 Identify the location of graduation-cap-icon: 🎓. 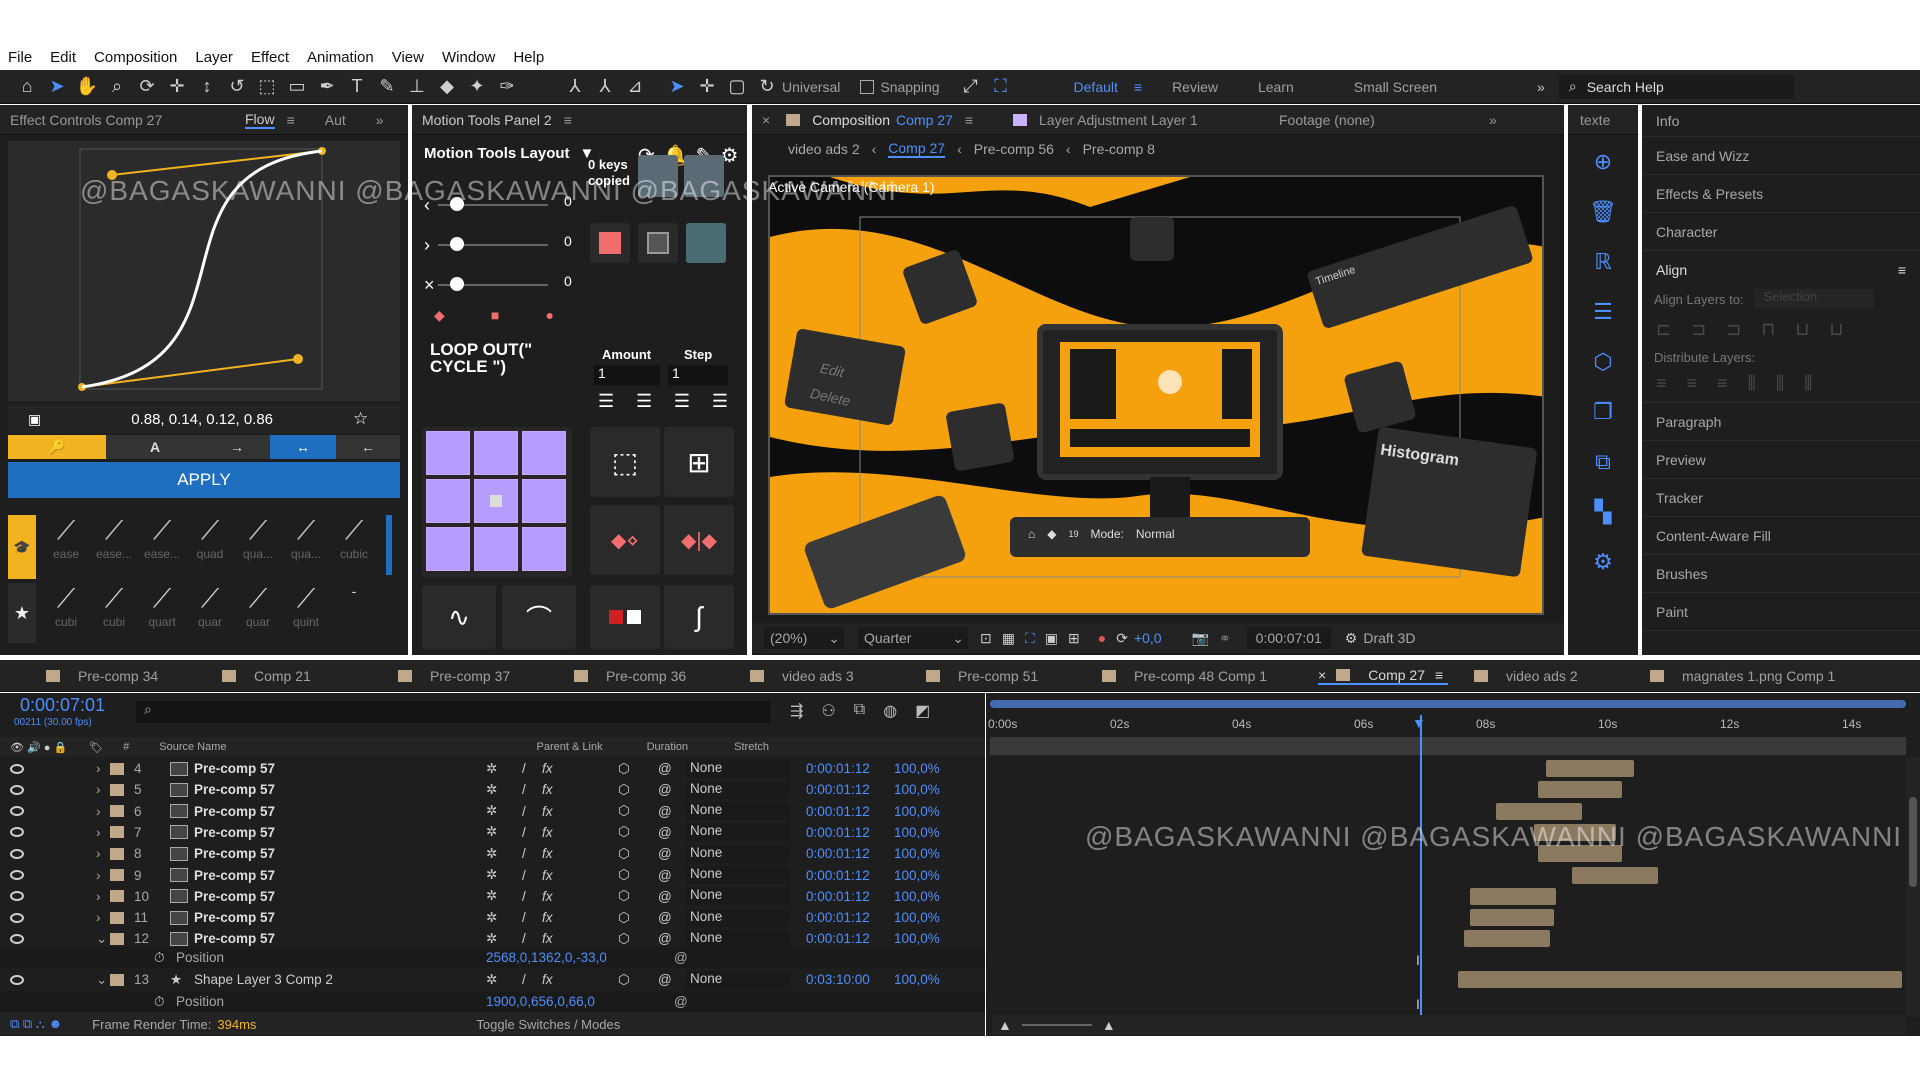
(22, 547).